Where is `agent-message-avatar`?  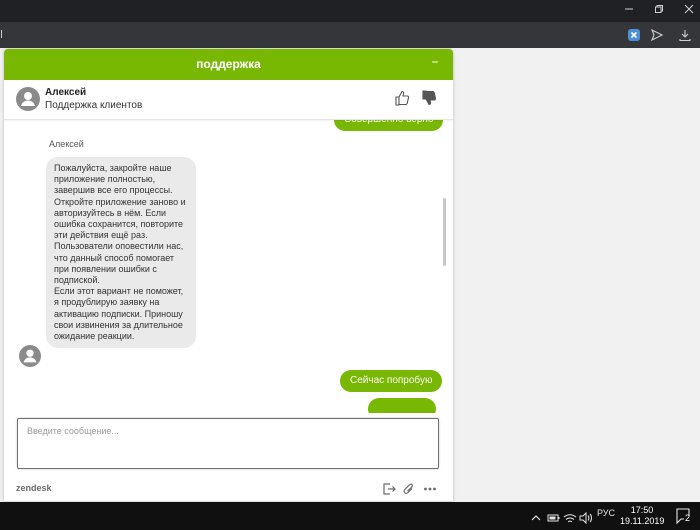 agent-message-avatar is located at coordinates (30, 356).